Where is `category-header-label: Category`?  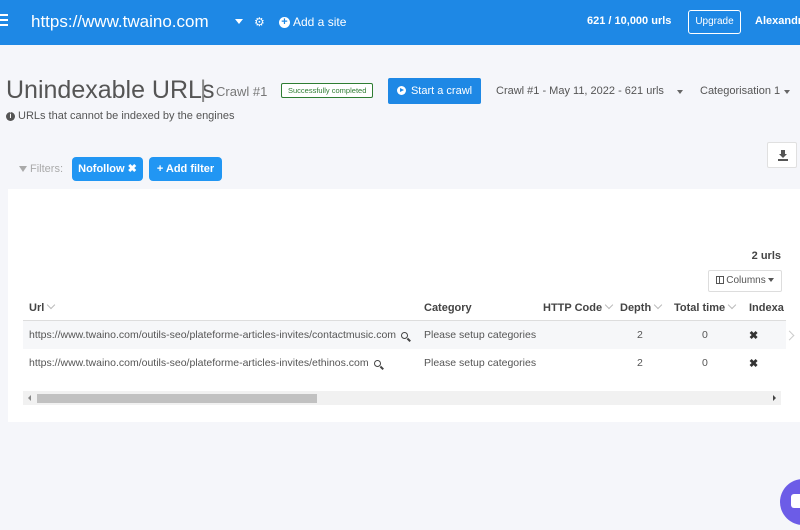
category-header-label: Category is located at coordinates (448, 308).